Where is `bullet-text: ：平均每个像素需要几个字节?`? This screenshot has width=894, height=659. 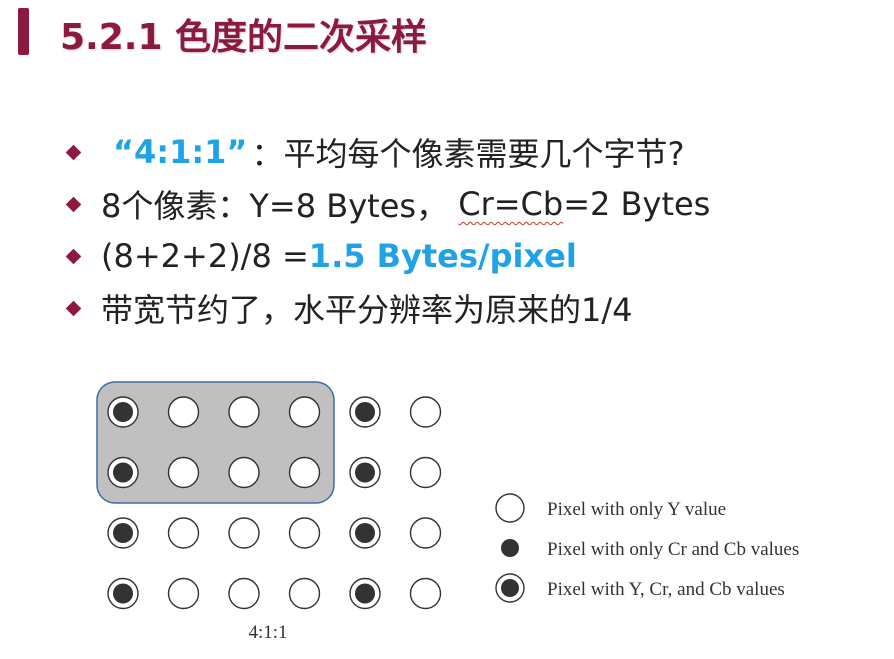
bullet-text: ：平均每个像素需要几个字节? is located at coordinates (468, 154).